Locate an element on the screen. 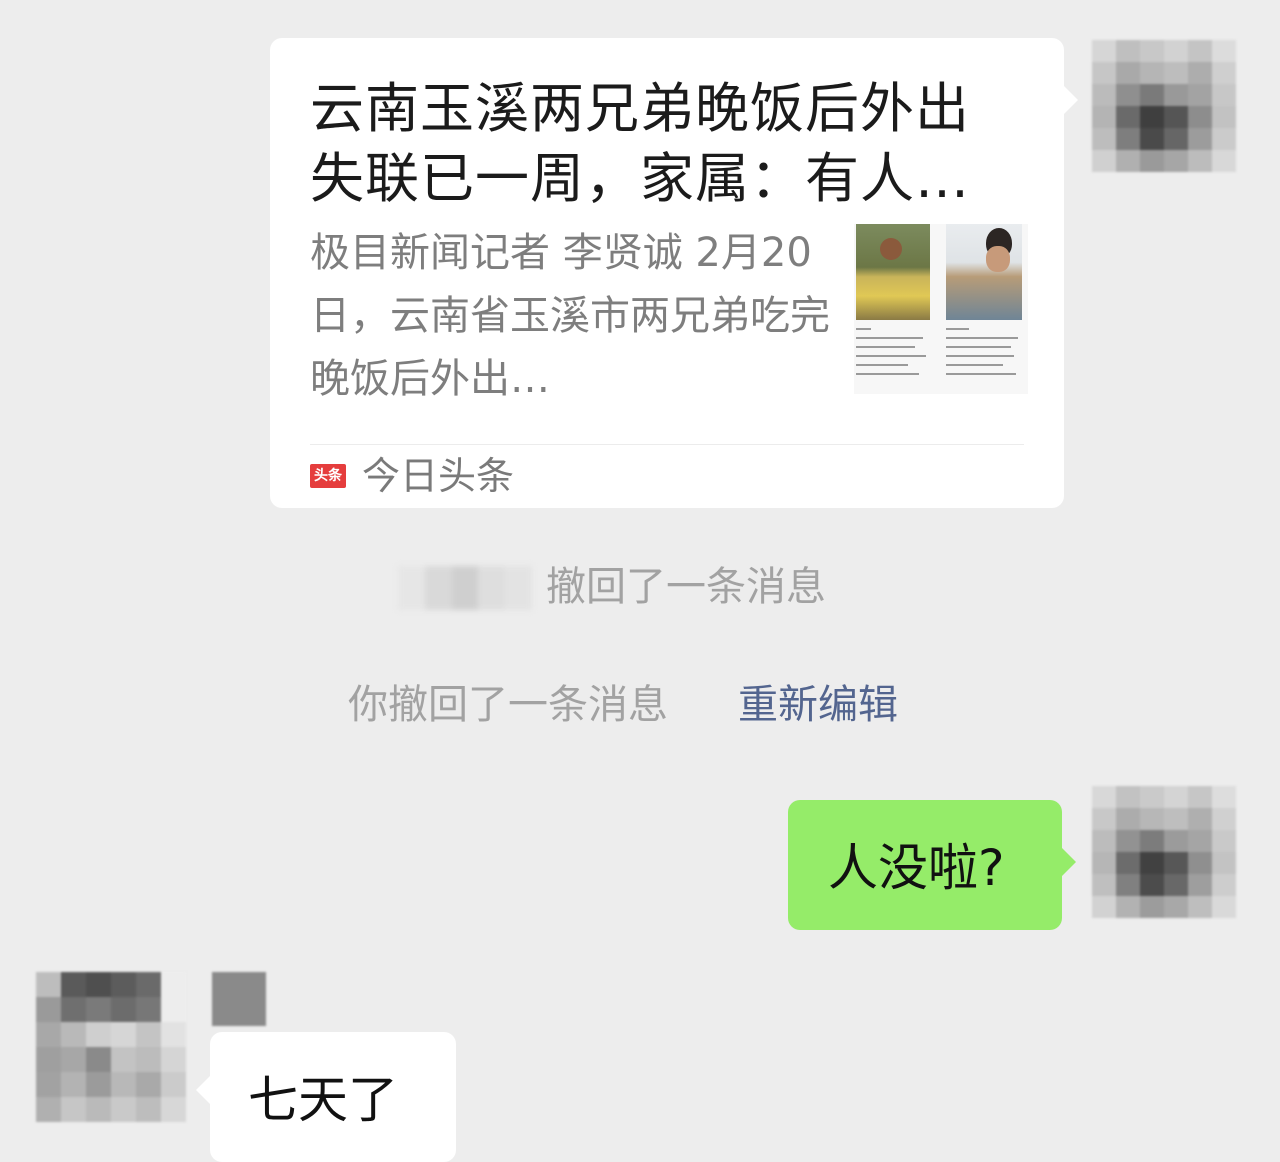  thumbnail-photo-left is located at coordinates (893, 272).